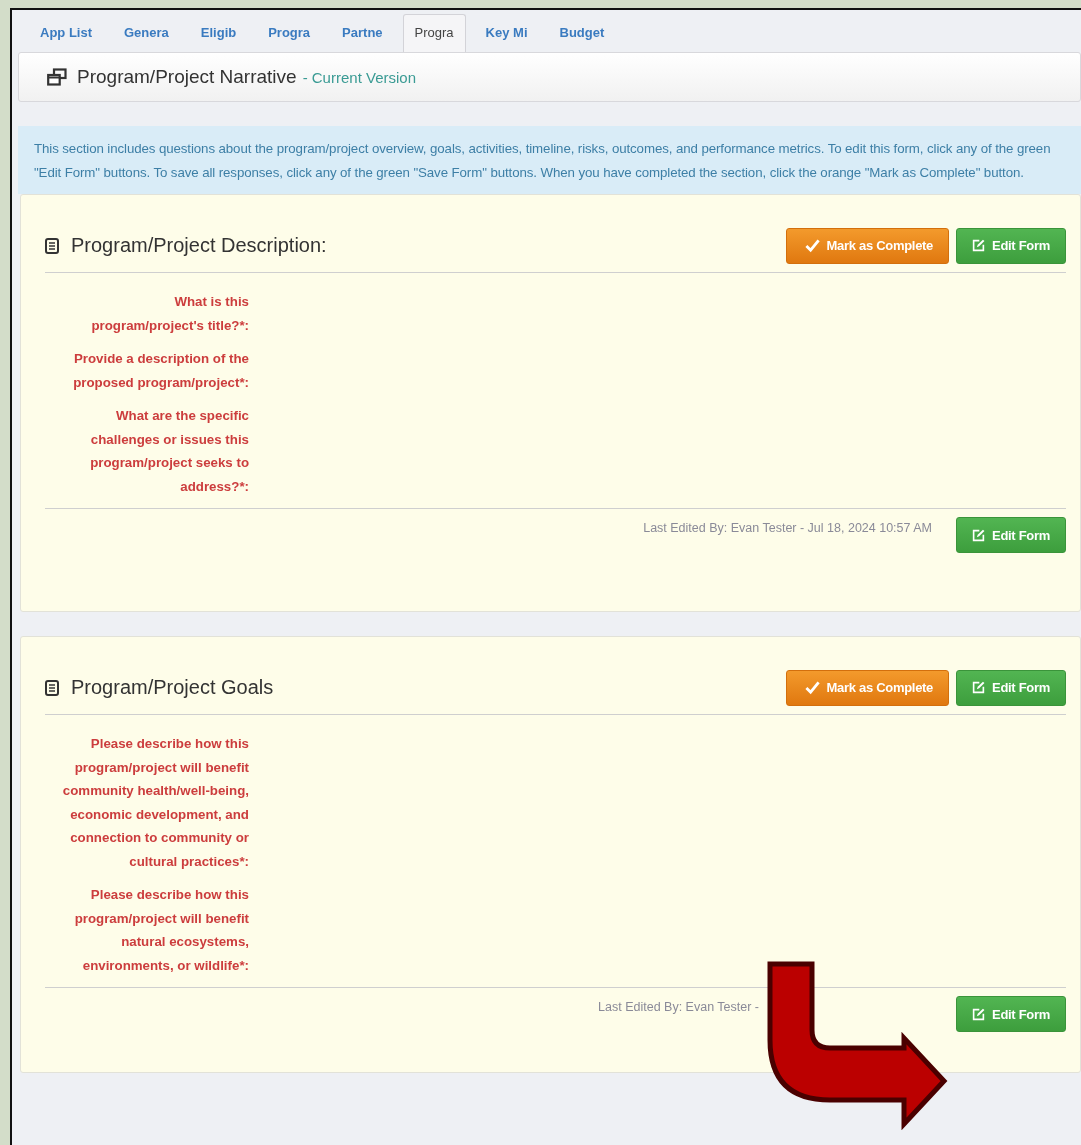 The image size is (1081, 1145). What do you see at coordinates (169, 451) in the screenshot?
I see `question-label: What are the specific challenges or issues this program/project seeks to address?*:` at bounding box center [169, 451].